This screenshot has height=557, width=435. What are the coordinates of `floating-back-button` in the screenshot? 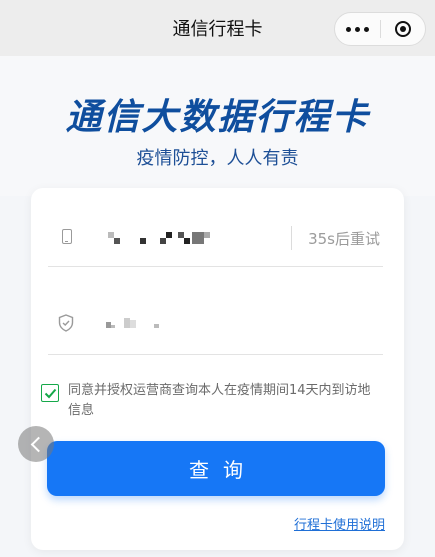 It's located at (36, 444).